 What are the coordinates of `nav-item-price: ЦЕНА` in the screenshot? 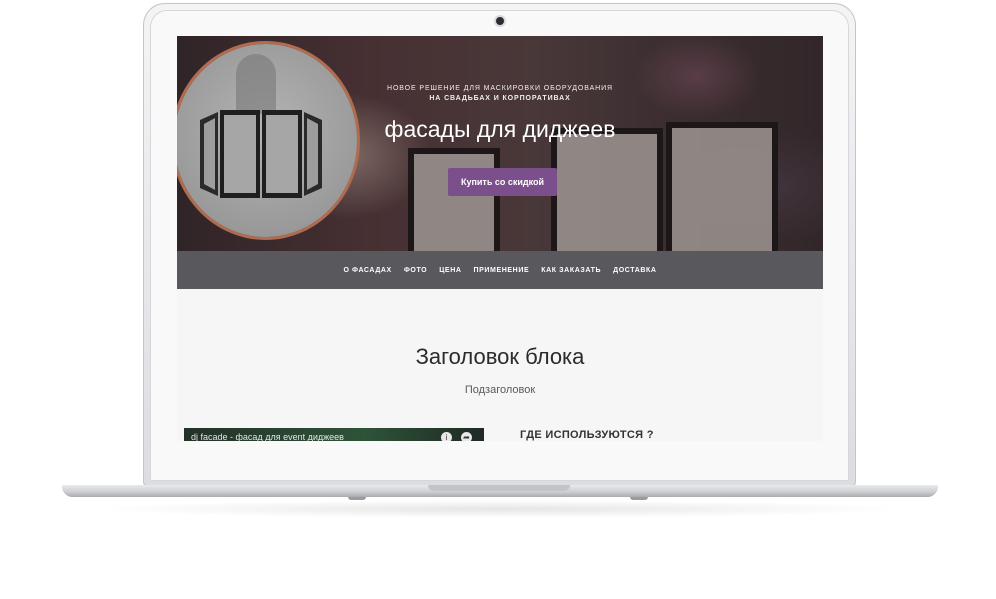 It's located at (450, 270).